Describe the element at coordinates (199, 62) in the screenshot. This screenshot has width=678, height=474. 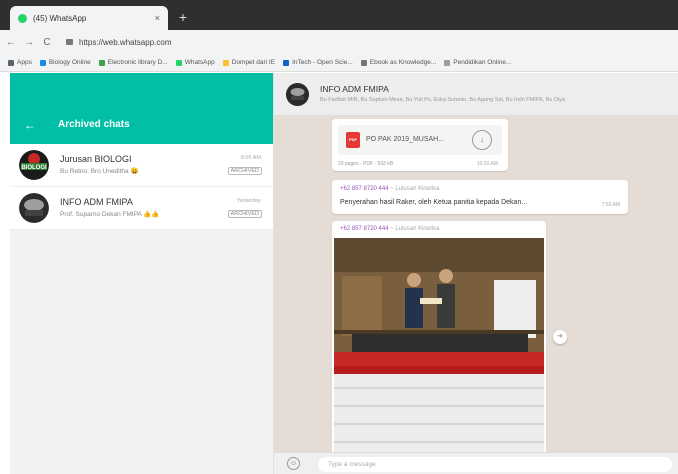
I see `bookmark-label: WhatsApp` at that location.